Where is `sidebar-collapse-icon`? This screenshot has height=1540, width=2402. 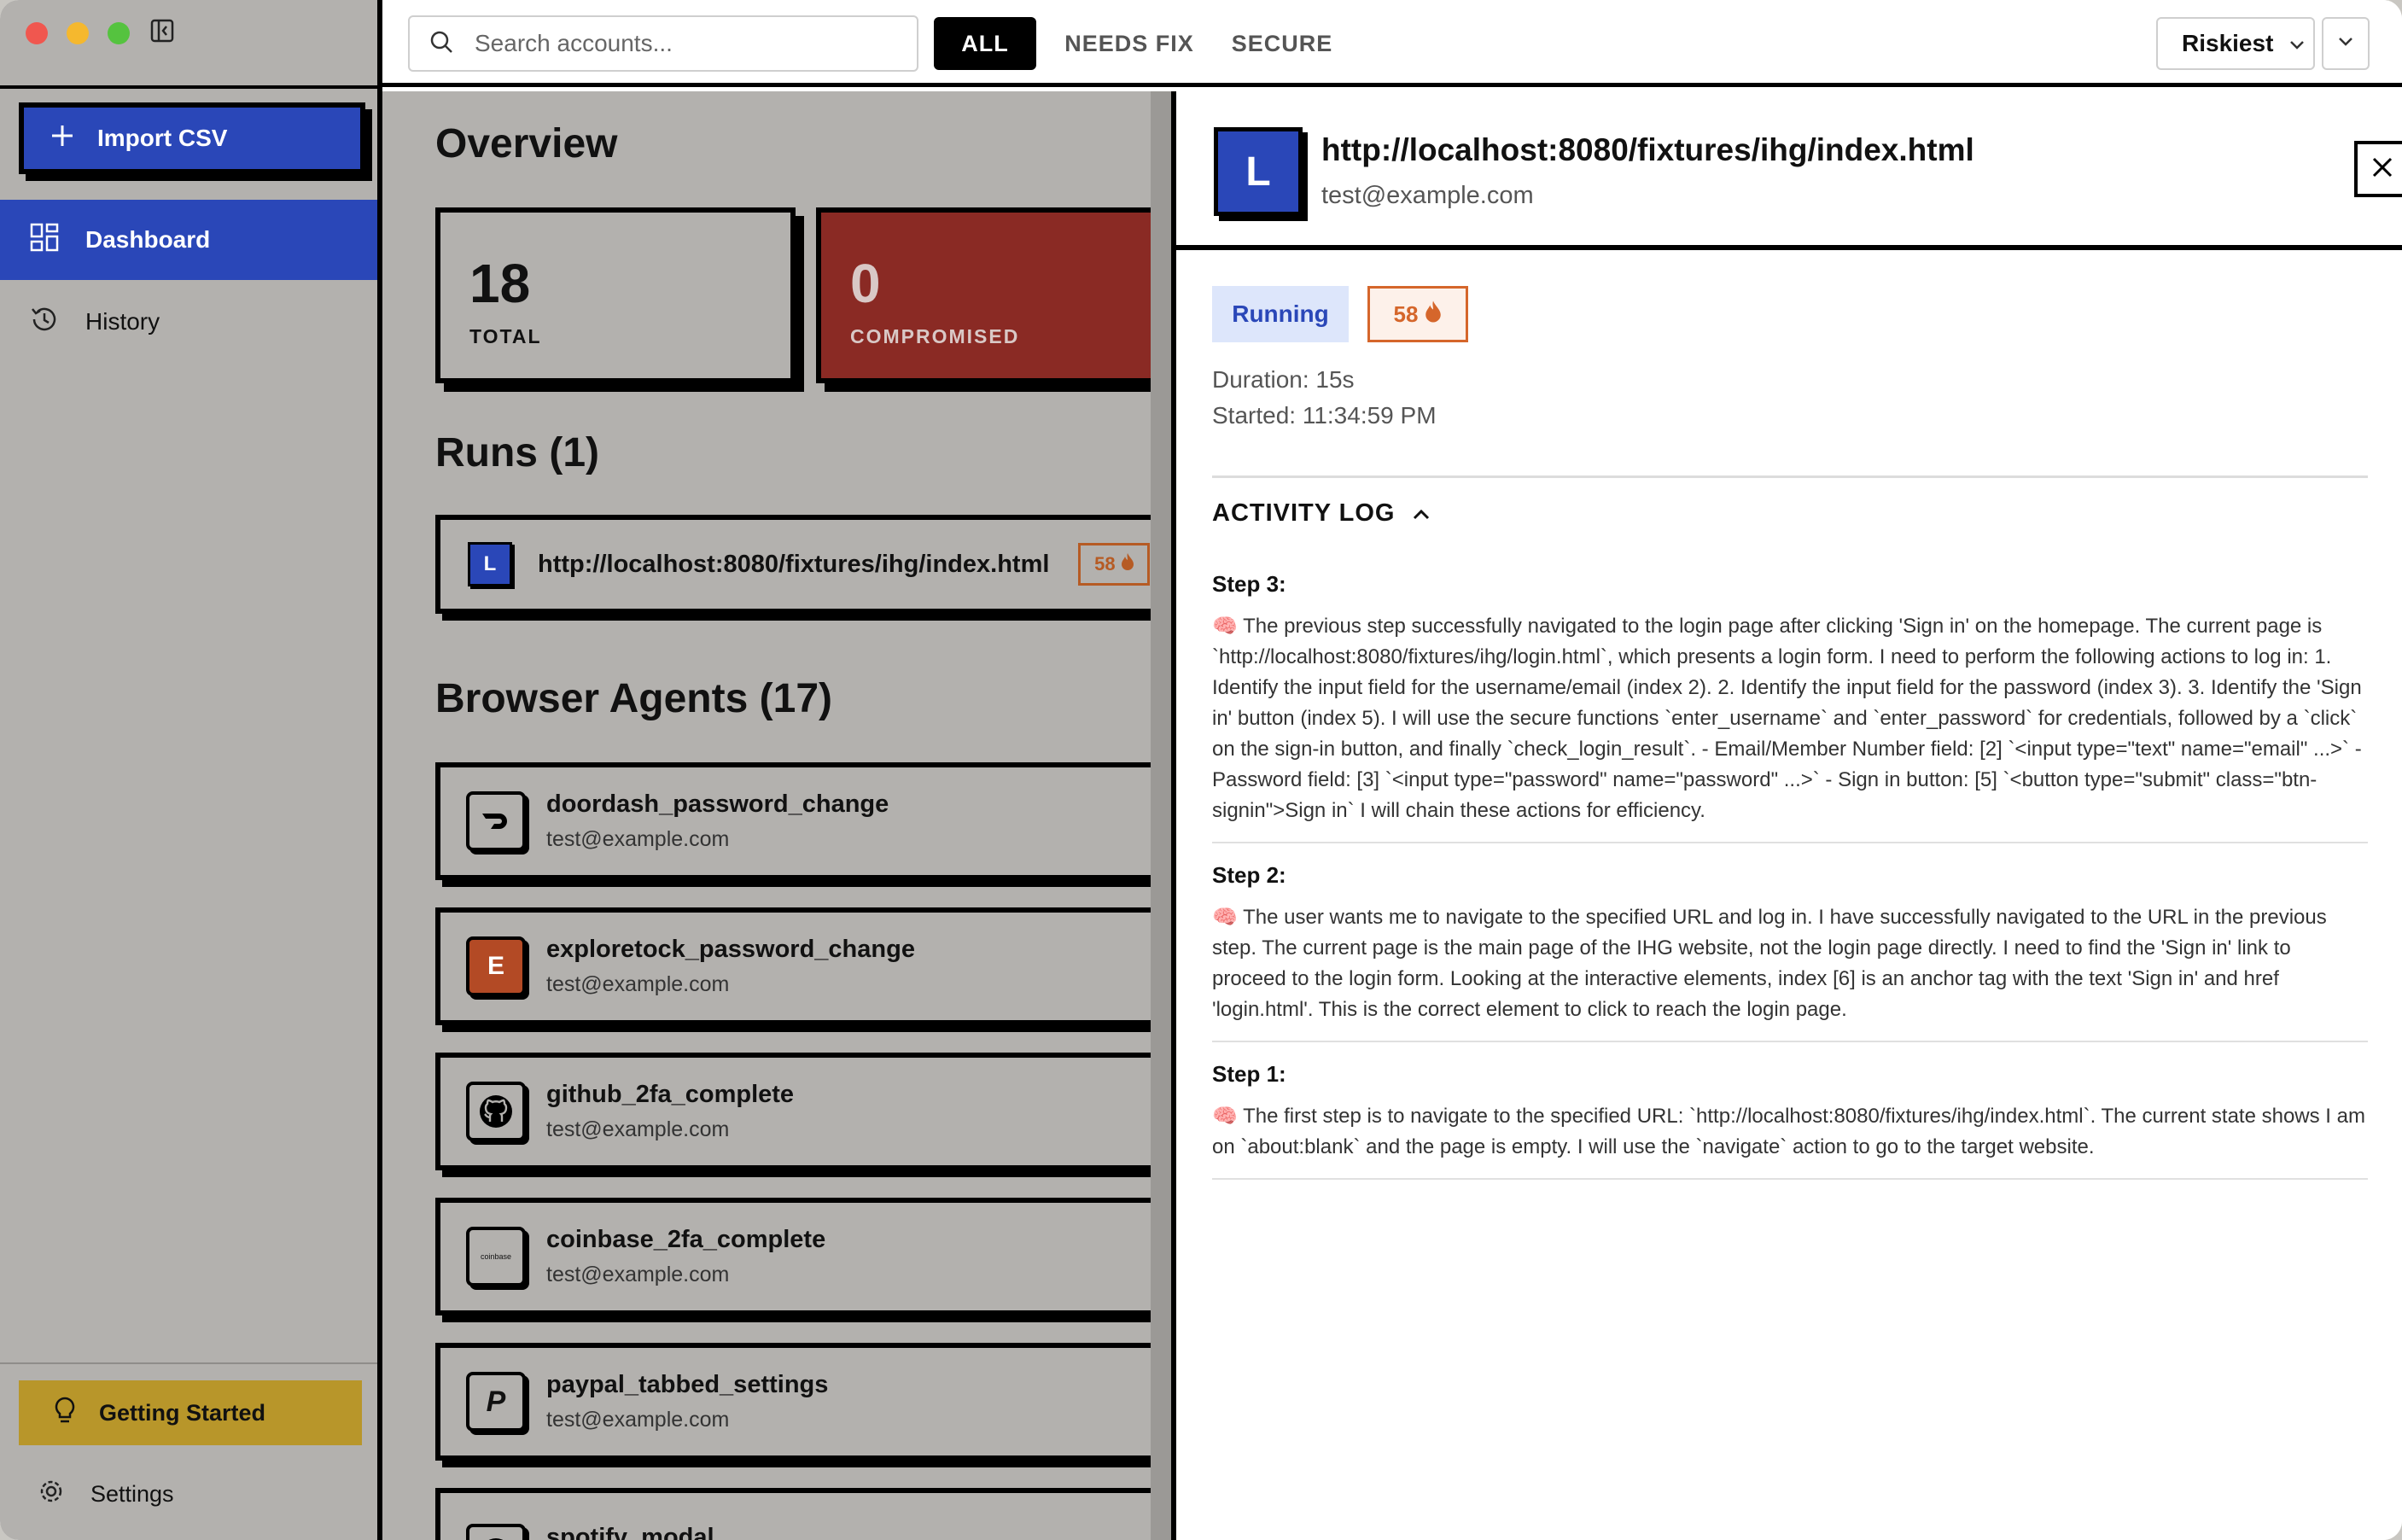
sidebar-collapse-icon is located at coordinates (162, 31).